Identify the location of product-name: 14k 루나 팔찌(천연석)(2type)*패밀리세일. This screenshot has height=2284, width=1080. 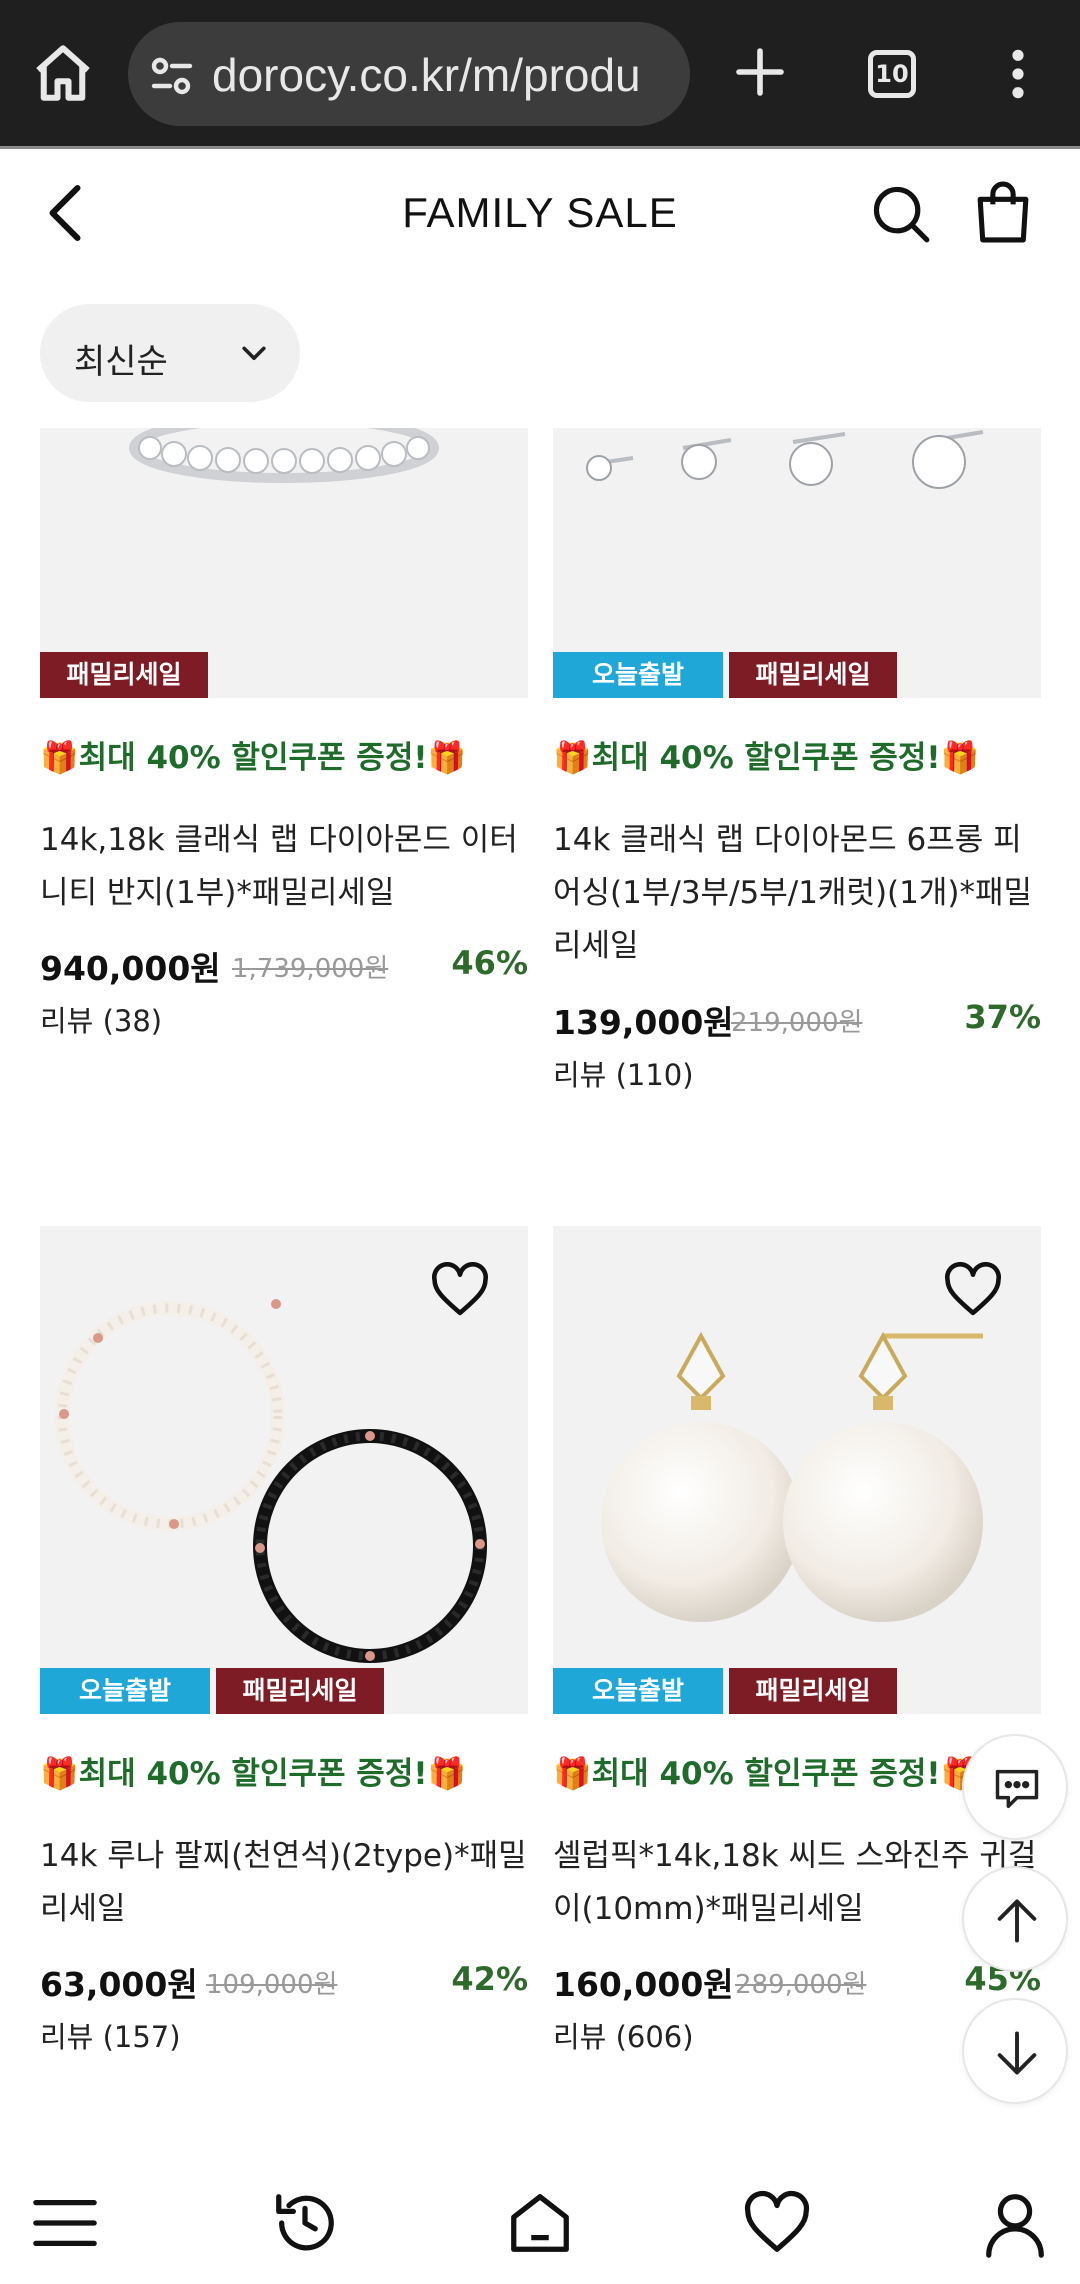
(284, 1883).